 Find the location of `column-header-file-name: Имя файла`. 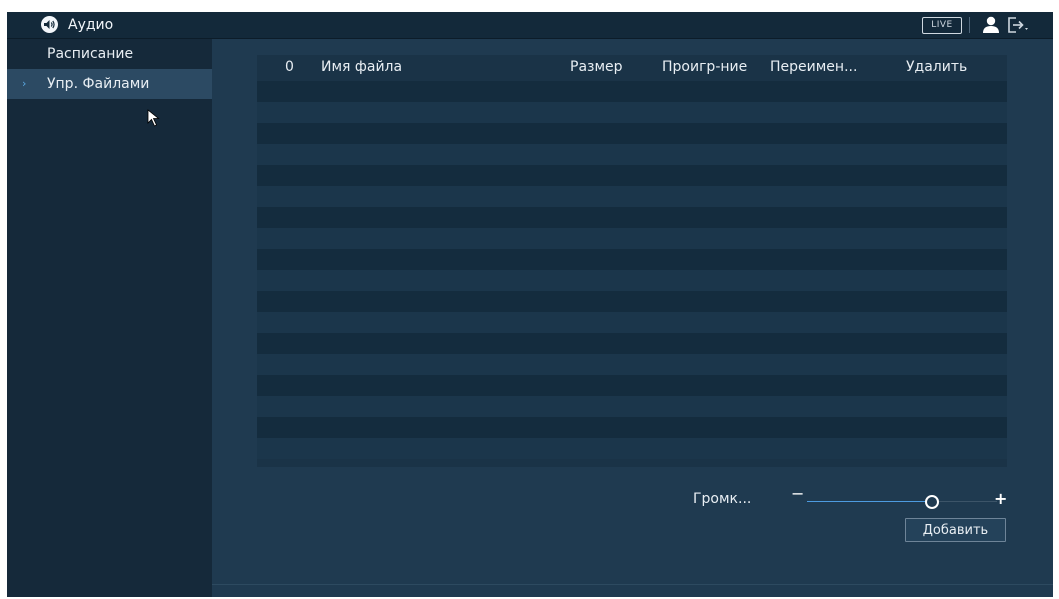

column-header-file-name: Имя файла is located at coordinates (361, 67).